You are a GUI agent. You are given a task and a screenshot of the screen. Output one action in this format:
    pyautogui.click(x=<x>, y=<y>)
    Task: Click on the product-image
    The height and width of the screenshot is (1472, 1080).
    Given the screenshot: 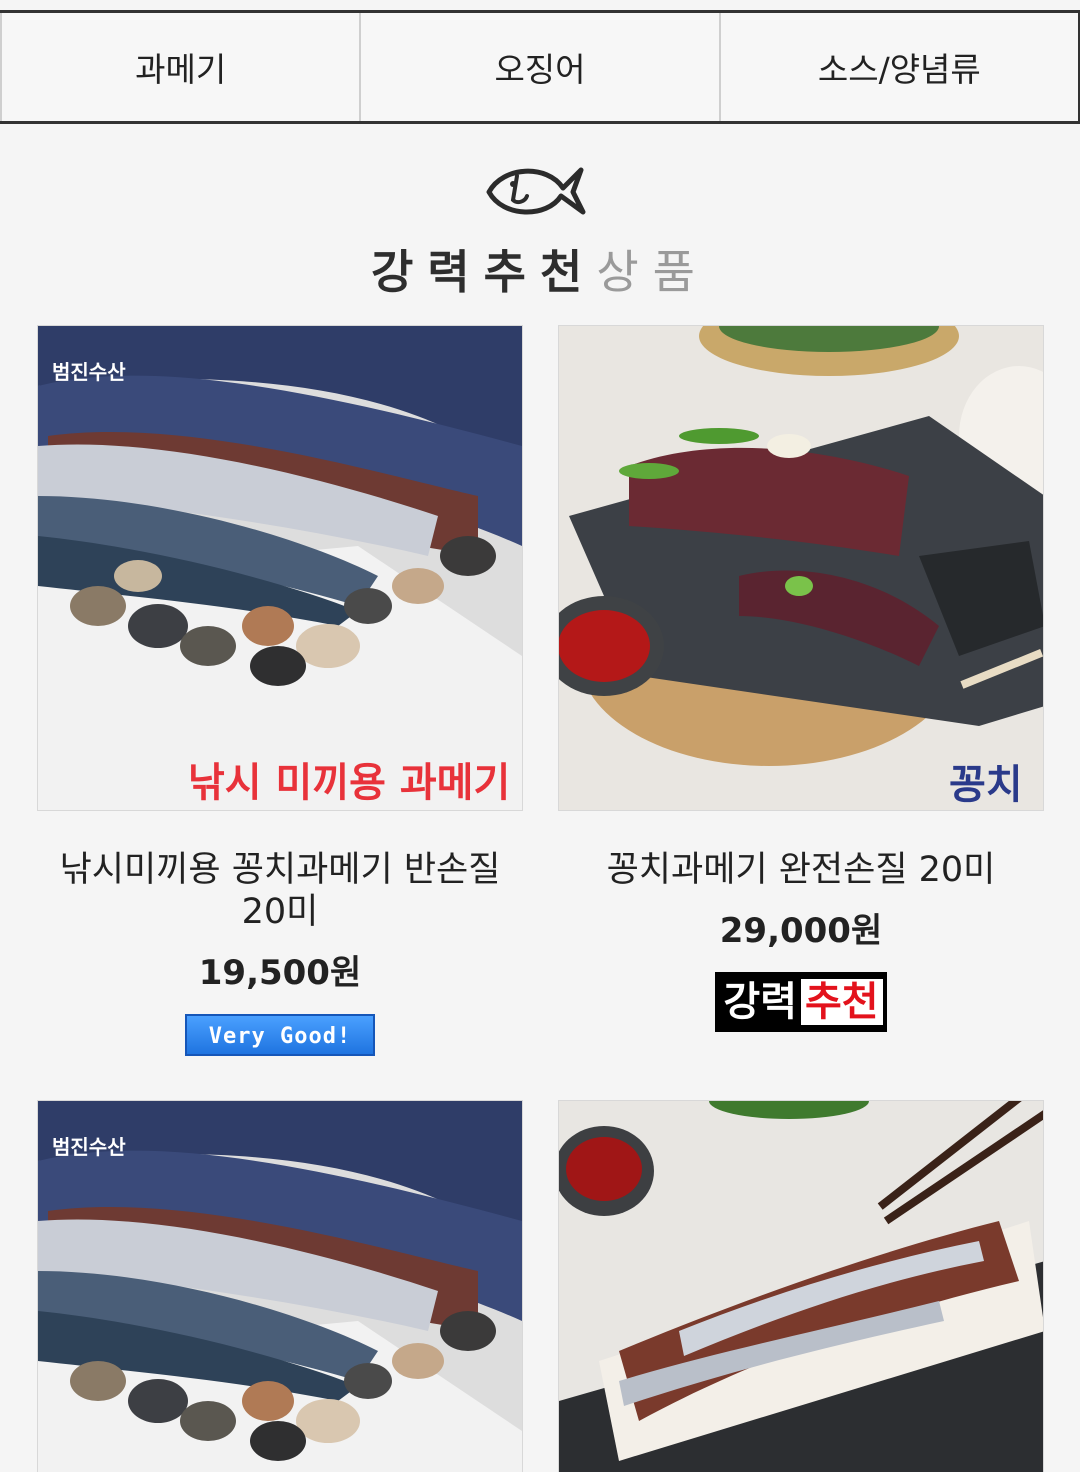 What is the action you would take?
    pyautogui.click(x=801, y=1286)
    